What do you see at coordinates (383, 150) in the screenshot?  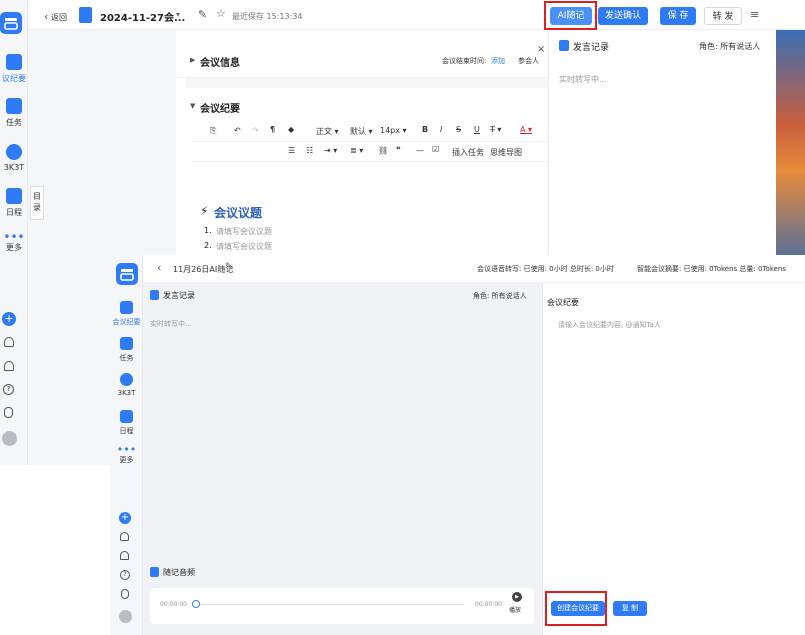 I see `link-icon: ⛓` at bounding box center [383, 150].